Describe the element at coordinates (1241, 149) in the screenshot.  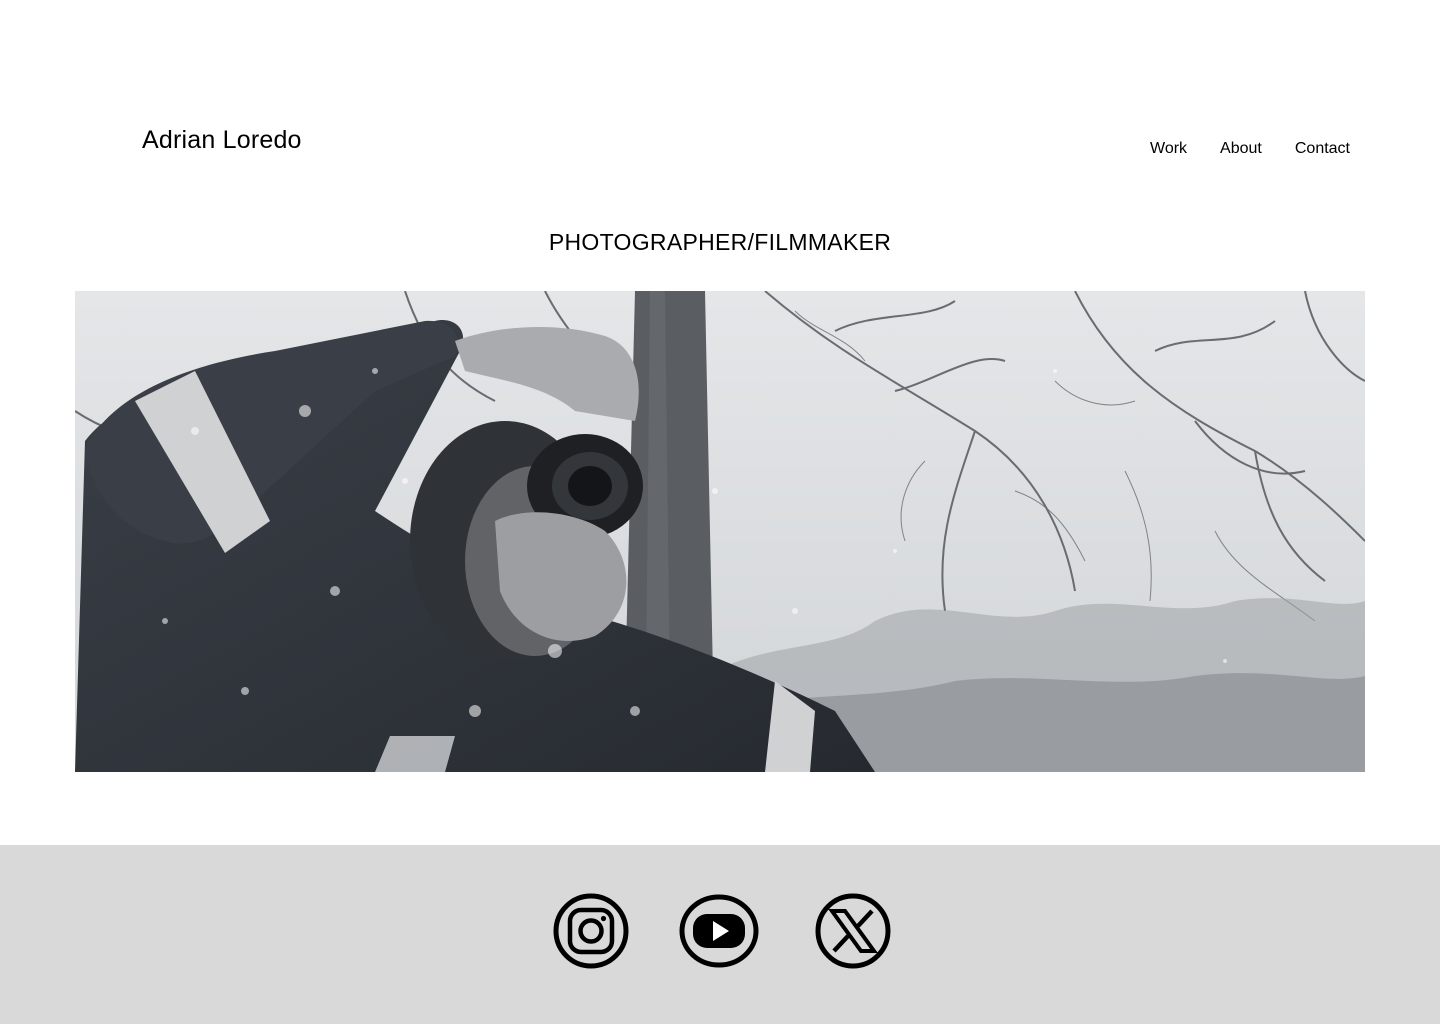
I see `nav-link-about: About` at that location.